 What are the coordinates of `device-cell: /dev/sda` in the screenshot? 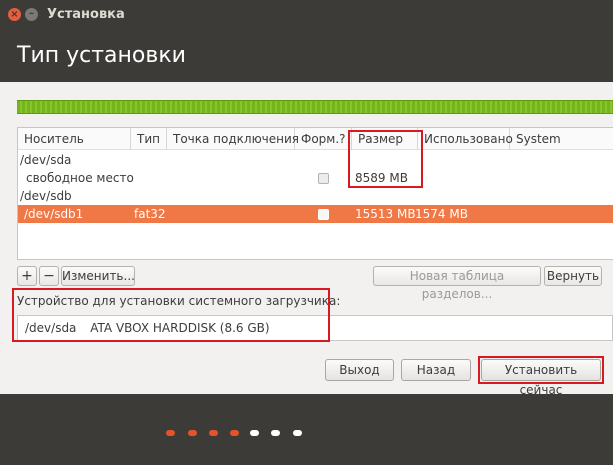 It's located at (46, 160).